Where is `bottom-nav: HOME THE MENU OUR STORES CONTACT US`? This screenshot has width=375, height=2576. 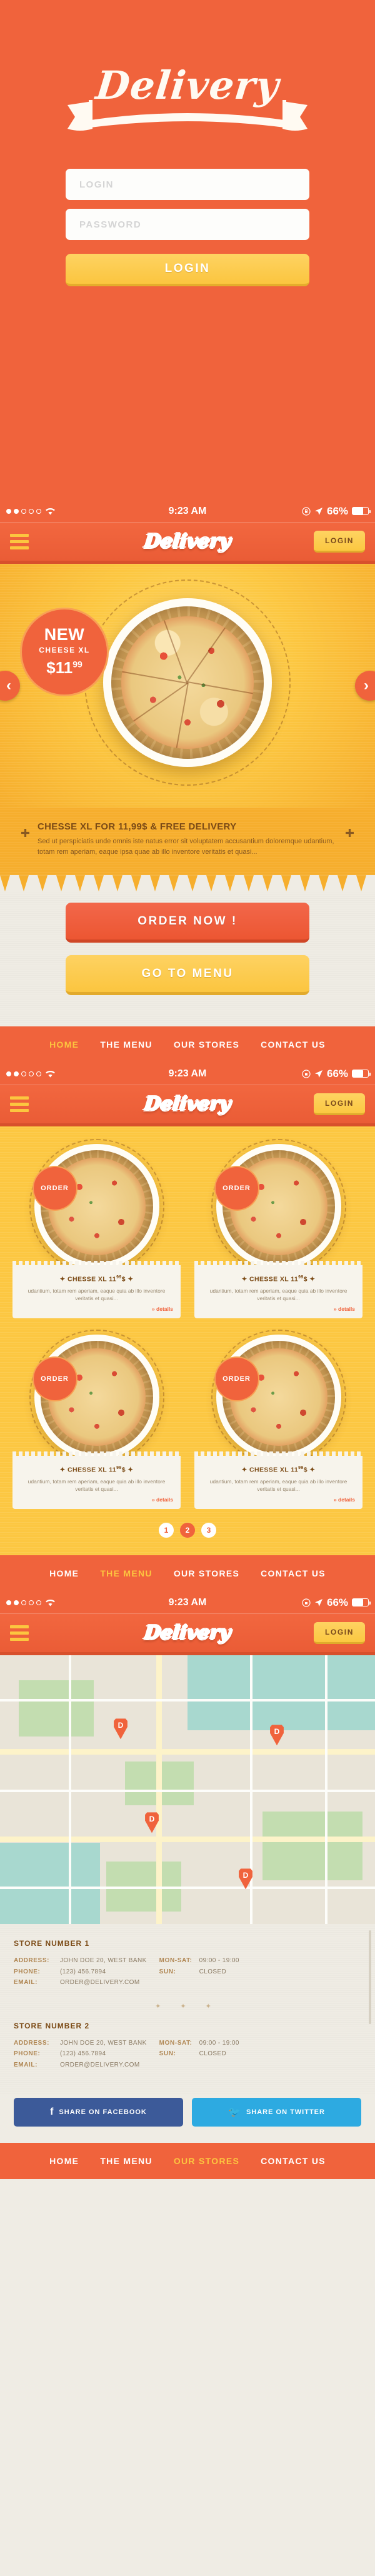 bottom-nav: HOME THE MENU OUR STORES CONTACT US is located at coordinates (187, 2161).